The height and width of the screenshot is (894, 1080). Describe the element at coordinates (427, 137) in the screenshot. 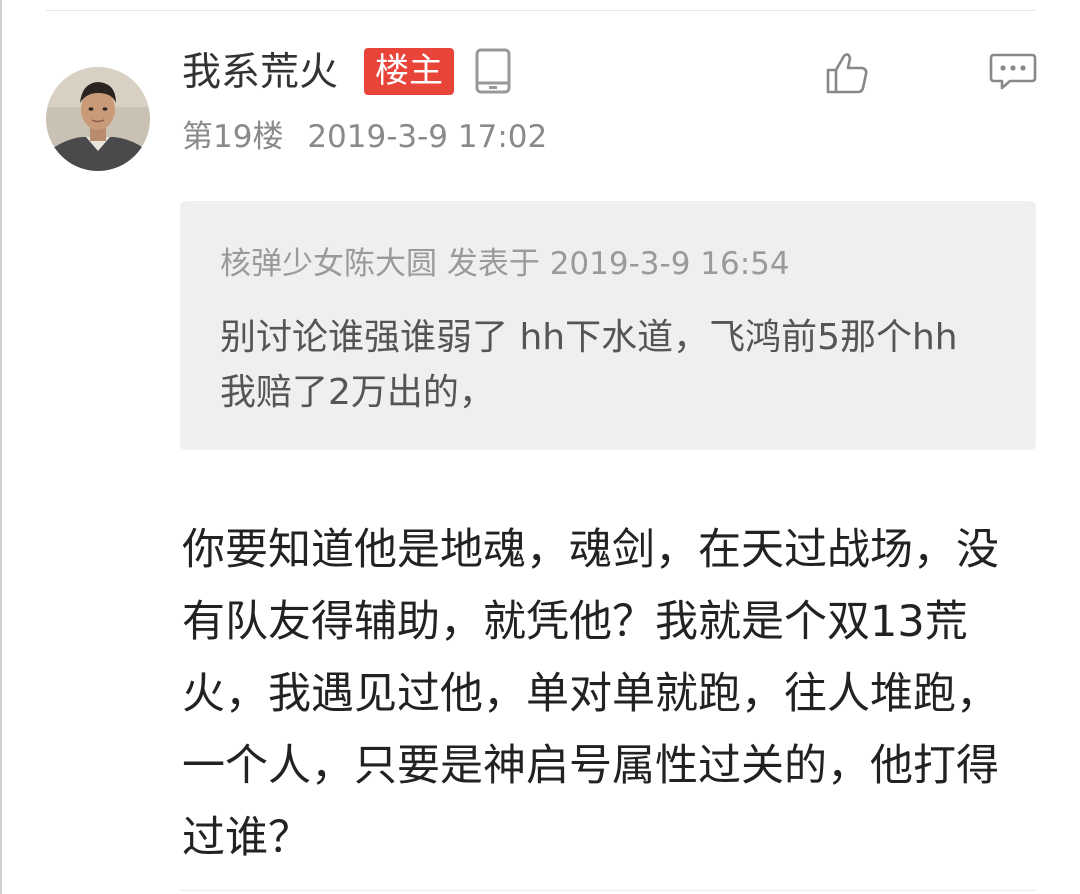

I see `post-timestamp: 2019-3-9 17:02` at that location.